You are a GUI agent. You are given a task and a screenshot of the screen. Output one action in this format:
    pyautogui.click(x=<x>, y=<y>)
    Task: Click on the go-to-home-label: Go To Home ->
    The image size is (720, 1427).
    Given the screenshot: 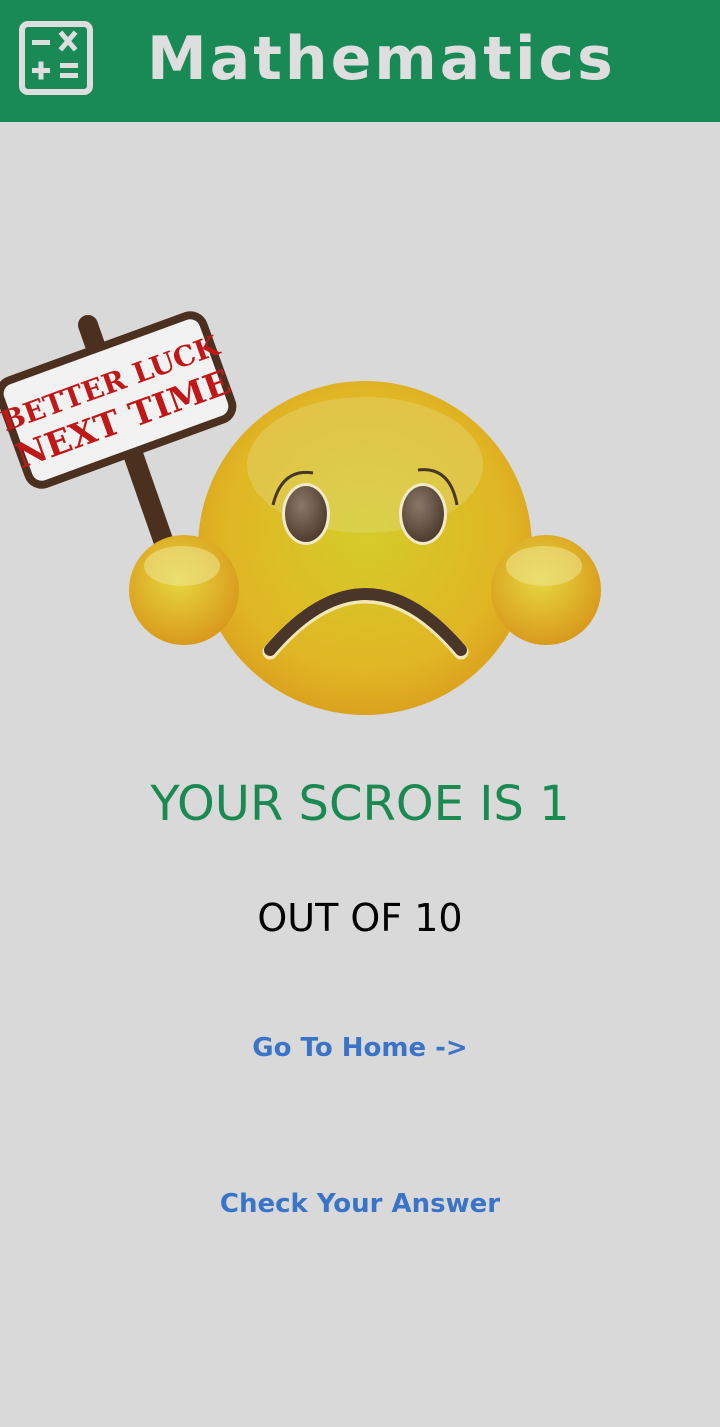 What is the action you would take?
    pyautogui.click(x=359, y=1048)
    